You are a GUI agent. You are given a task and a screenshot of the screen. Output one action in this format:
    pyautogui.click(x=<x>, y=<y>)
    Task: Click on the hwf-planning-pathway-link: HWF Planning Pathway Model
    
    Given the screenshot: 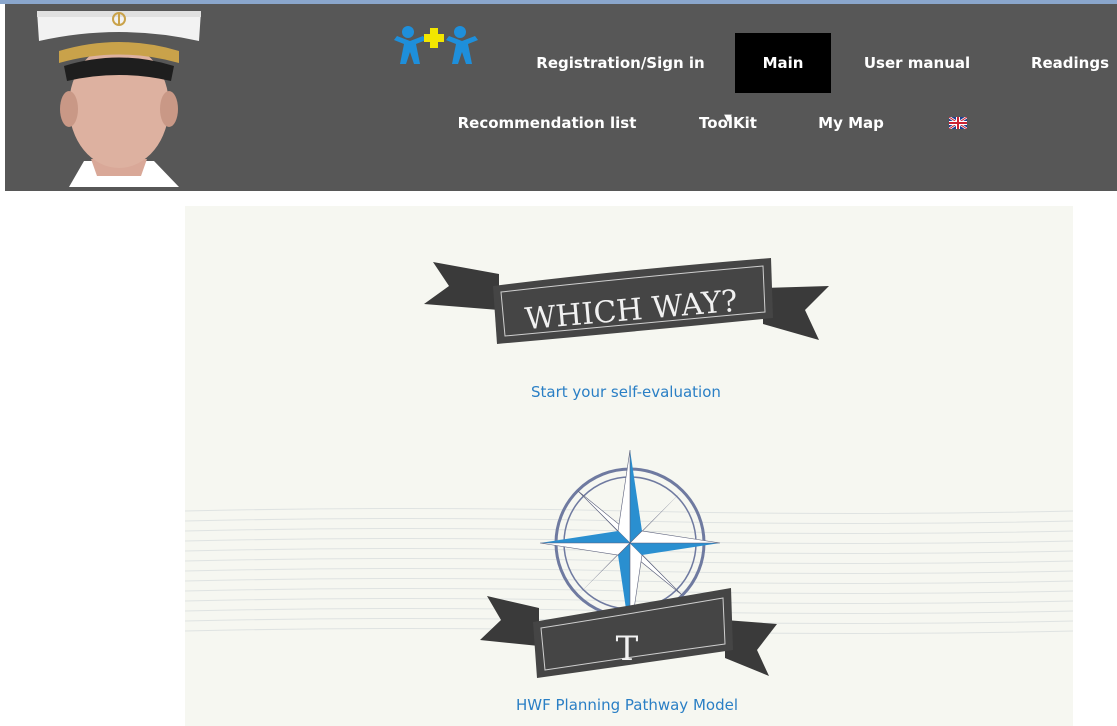 What is the action you would take?
    pyautogui.click(x=627, y=705)
    